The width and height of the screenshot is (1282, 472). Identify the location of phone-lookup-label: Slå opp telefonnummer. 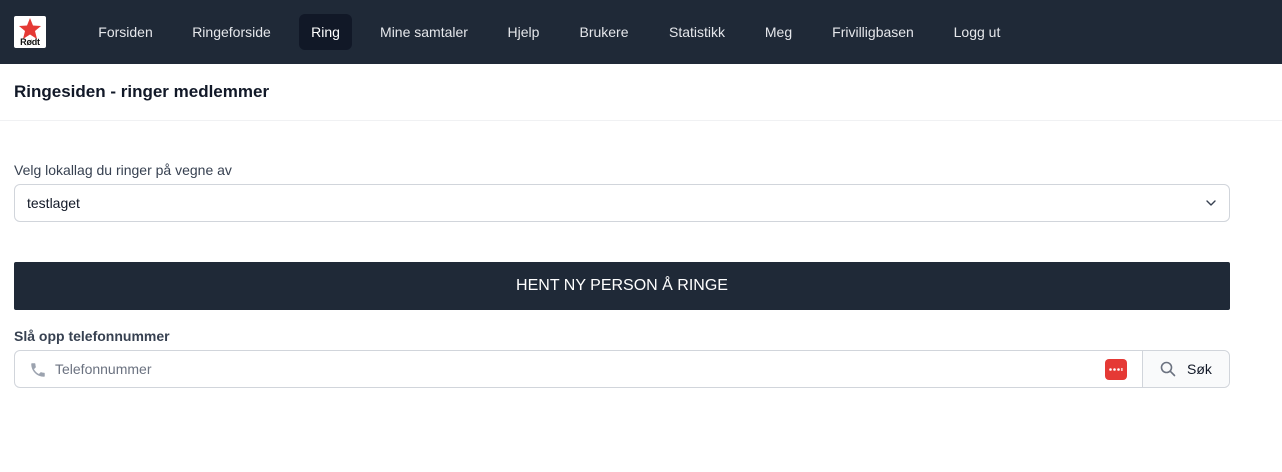
(92, 336).